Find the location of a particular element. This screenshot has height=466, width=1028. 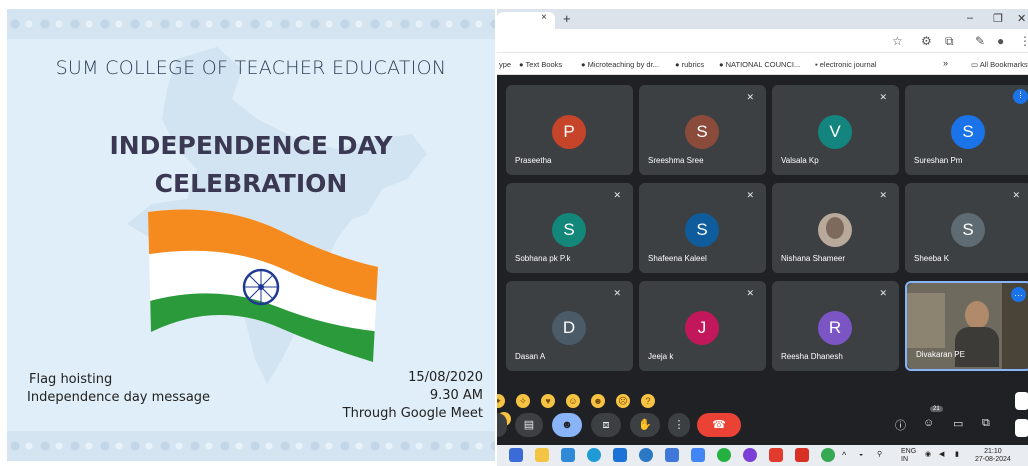

windows-taskbar: ^ ◒ ⚲ ENG IN ◉ ◀ ▮ 21:10 27-08-2024 is located at coordinates (762, 455).